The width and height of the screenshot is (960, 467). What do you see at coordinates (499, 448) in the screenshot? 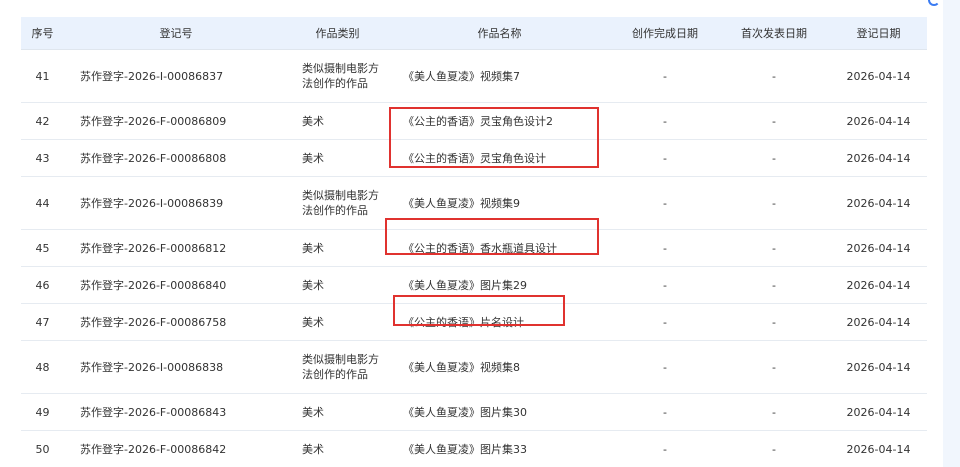
I see `cell-work-name: 《美人鱼夏凌》图片集33` at bounding box center [499, 448].